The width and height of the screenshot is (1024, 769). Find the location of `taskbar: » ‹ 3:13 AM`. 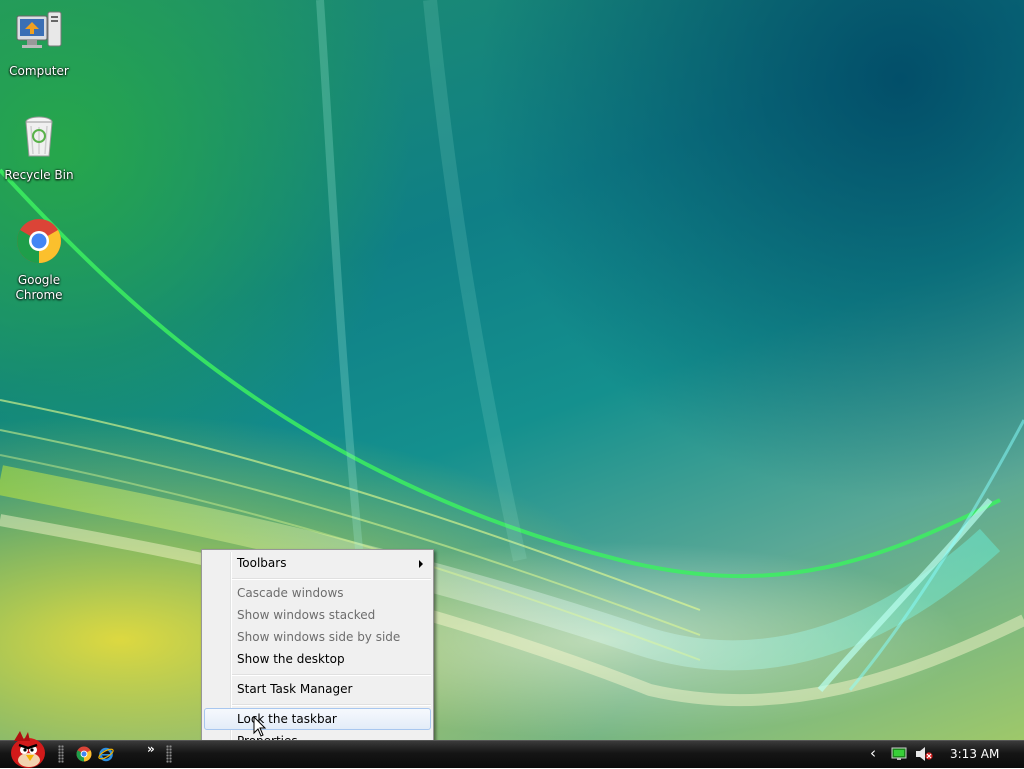

taskbar: » ‹ 3:13 AM is located at coordinates (512, 749).